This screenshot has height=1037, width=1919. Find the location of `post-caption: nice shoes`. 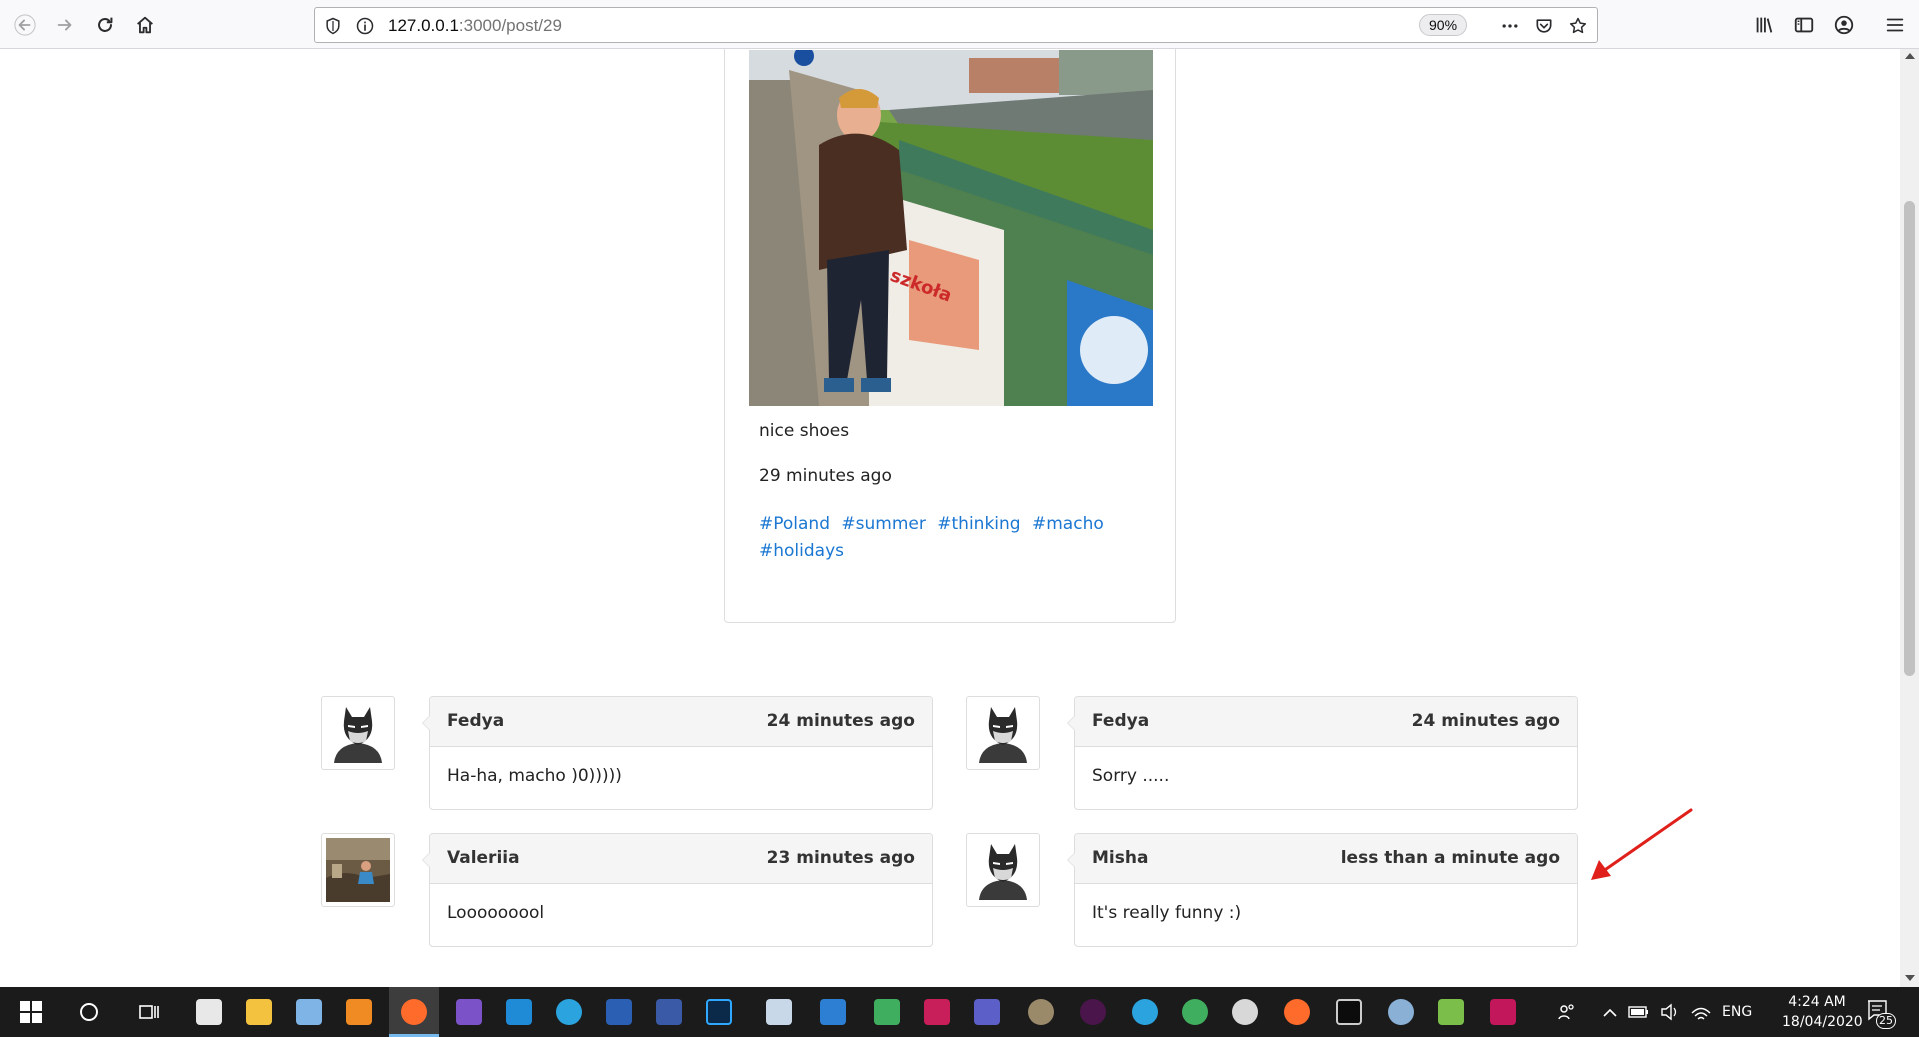

post-caption: nice shoes is located at coordinates (804, 431).